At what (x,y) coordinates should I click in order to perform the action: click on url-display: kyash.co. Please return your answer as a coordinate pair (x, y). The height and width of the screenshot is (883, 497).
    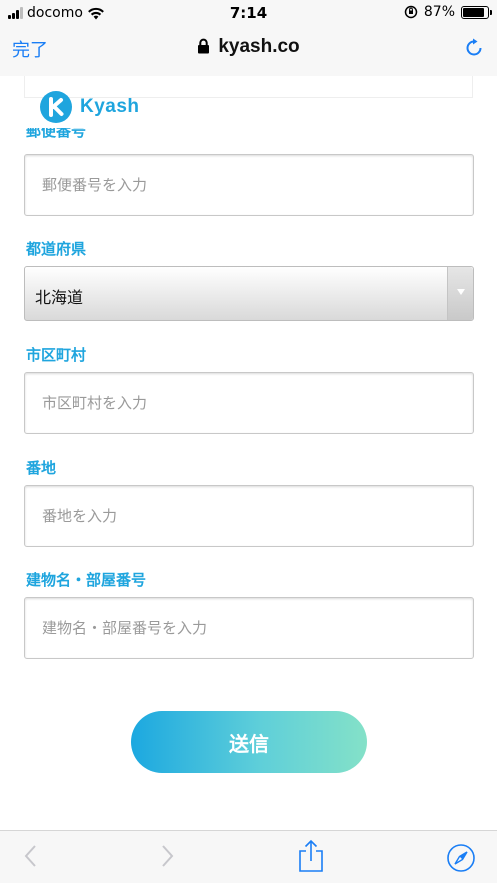
    Looking at the image, I should click on (248, 47).